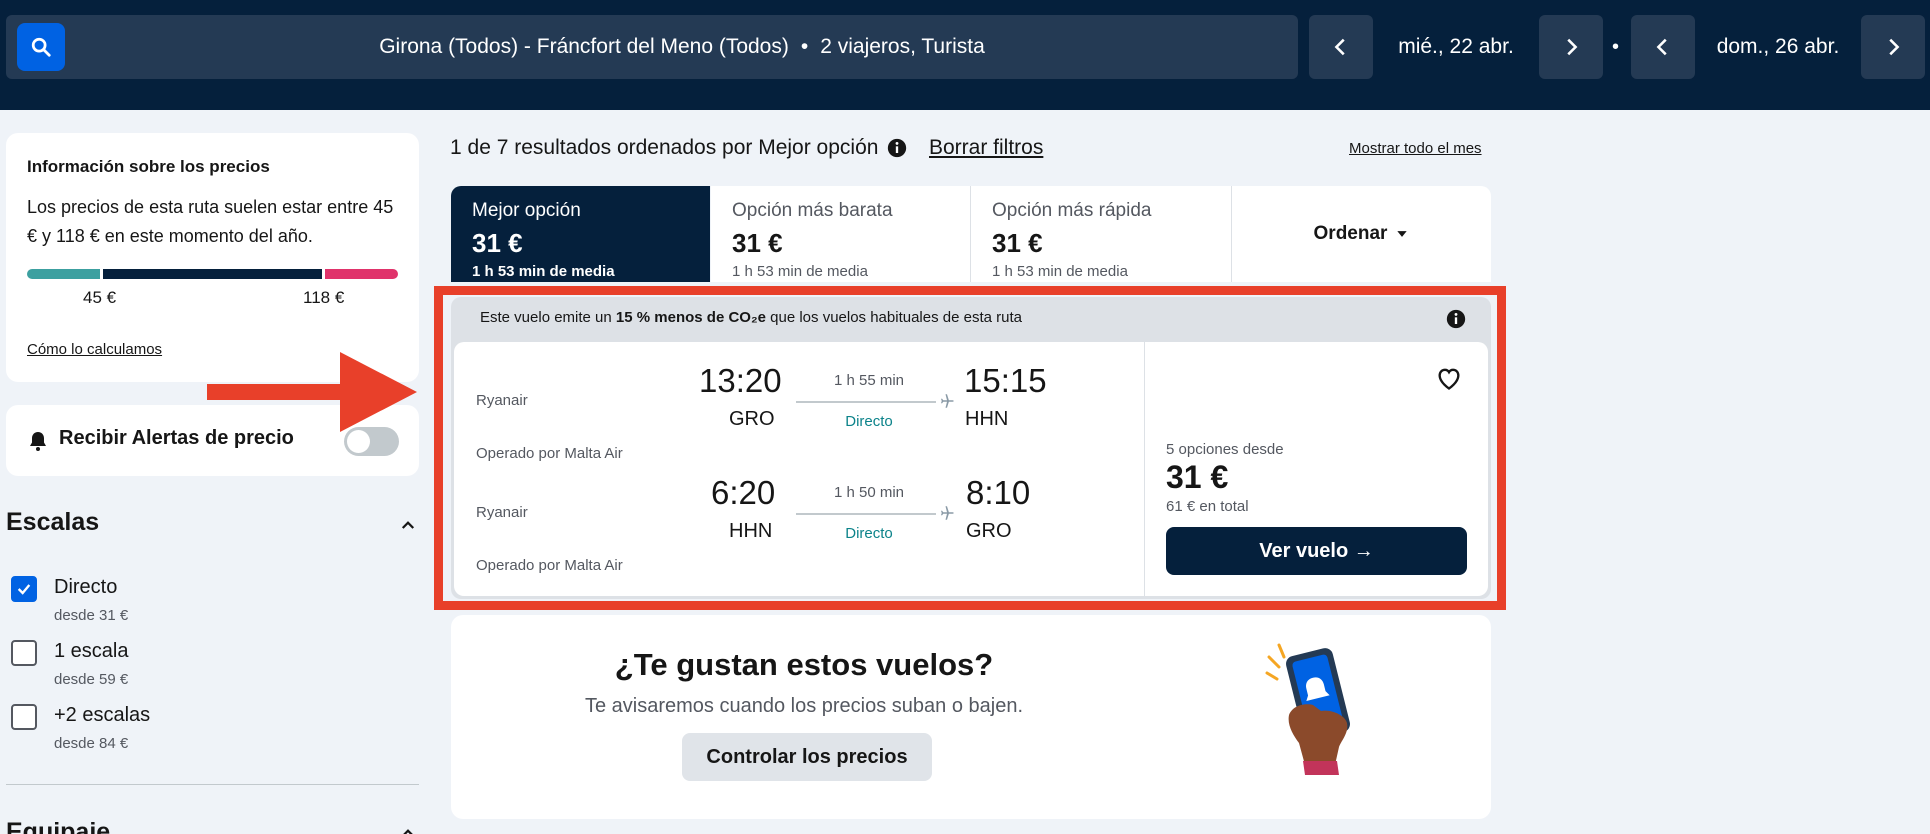  What do you see at coordinates (1456, 47) in the screenshot?
I see `depart-date: mié., 22 abr.` at bounding box center [1456, 47].